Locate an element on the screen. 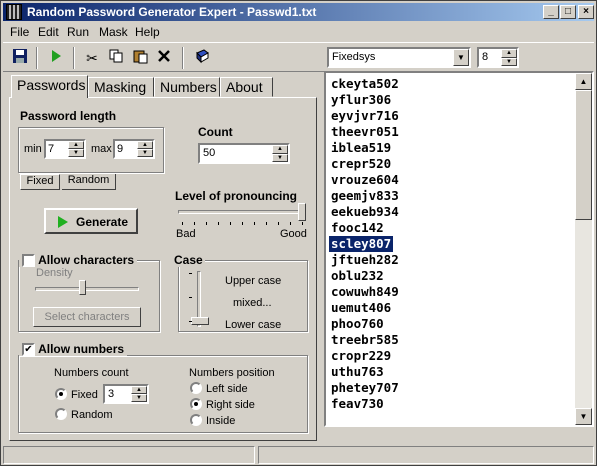 This screenshot has width=597, height=466. book-icon is located at coordinates (202, 58).